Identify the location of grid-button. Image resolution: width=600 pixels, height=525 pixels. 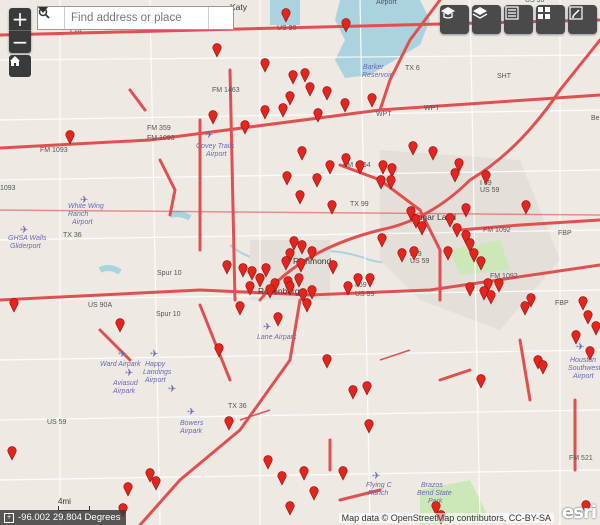
(550, 19).